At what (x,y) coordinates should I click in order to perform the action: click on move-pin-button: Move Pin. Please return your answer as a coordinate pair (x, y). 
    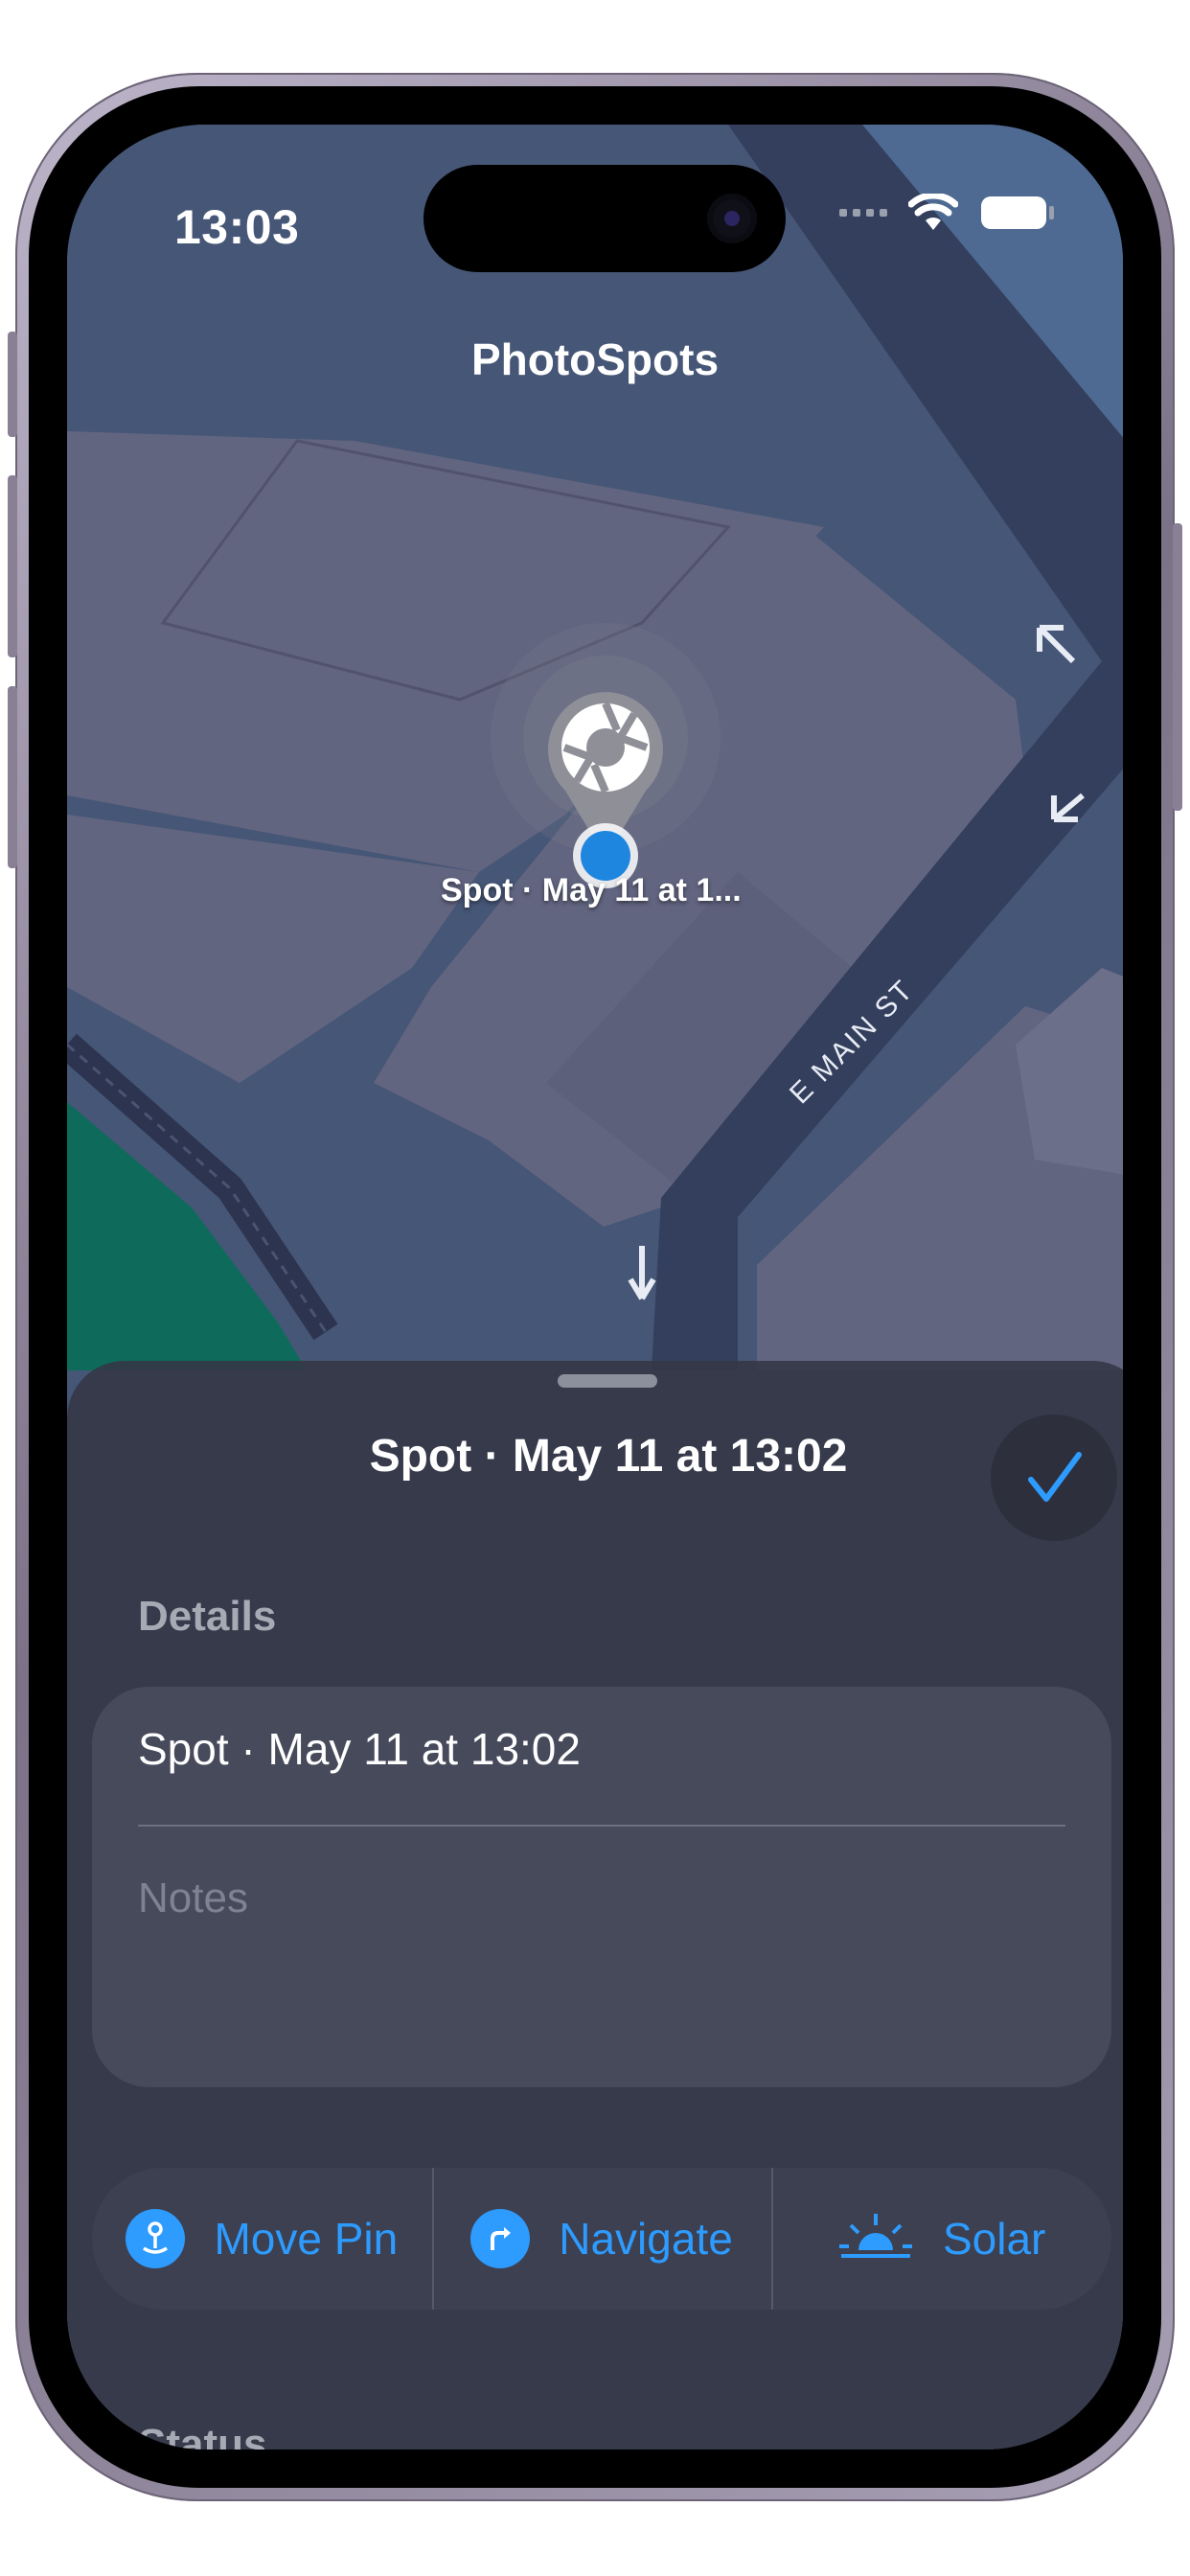
    Looking at the image, I should click on (262, 2239).